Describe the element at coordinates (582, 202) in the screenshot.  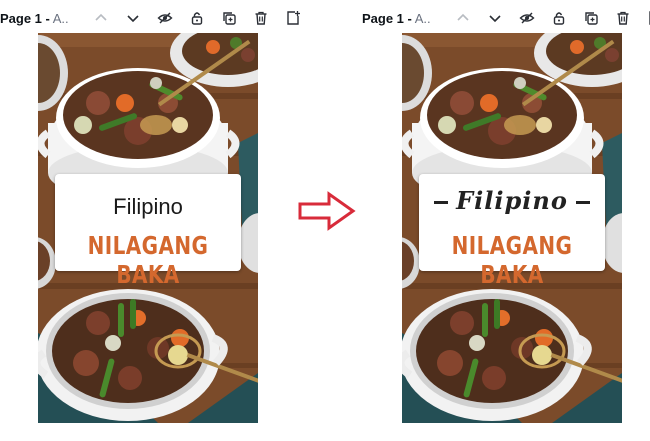
I see `dash-right` at that location.